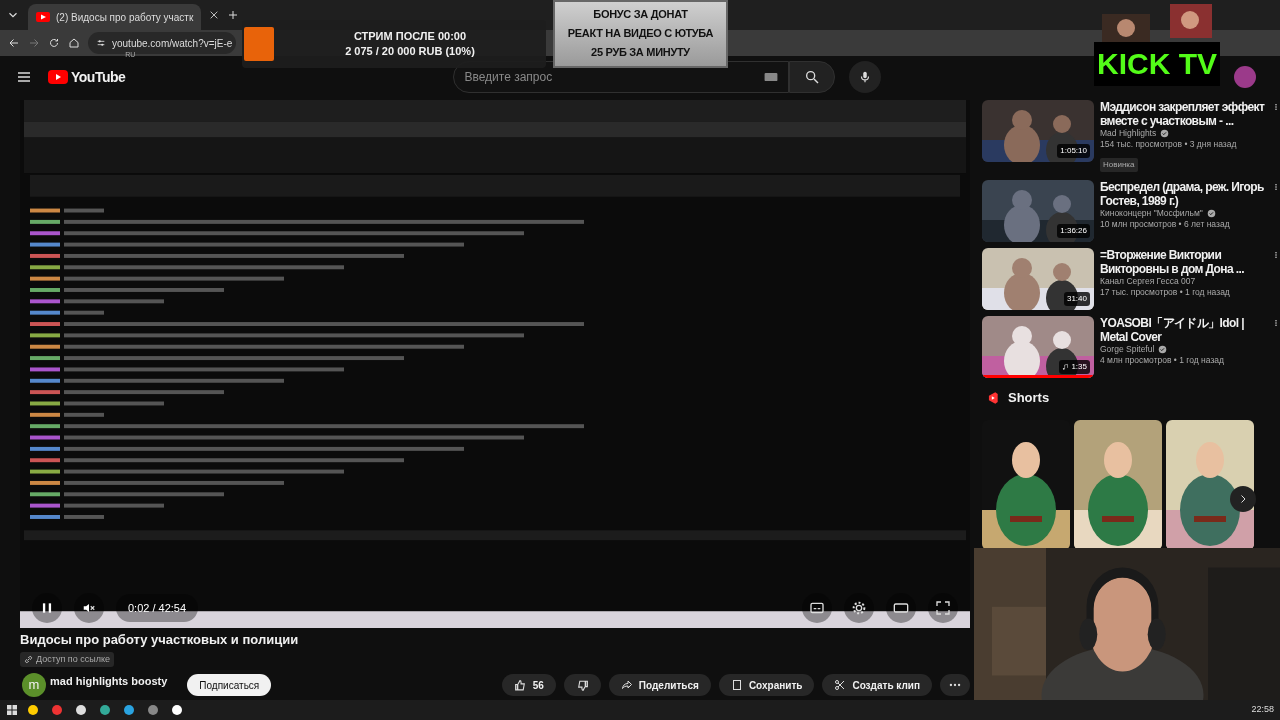  Describe the element at coordinates (640, 52) in the screenshot. I see `plate-text: 25 РУБ ЗА МИНУТУ` at that location.